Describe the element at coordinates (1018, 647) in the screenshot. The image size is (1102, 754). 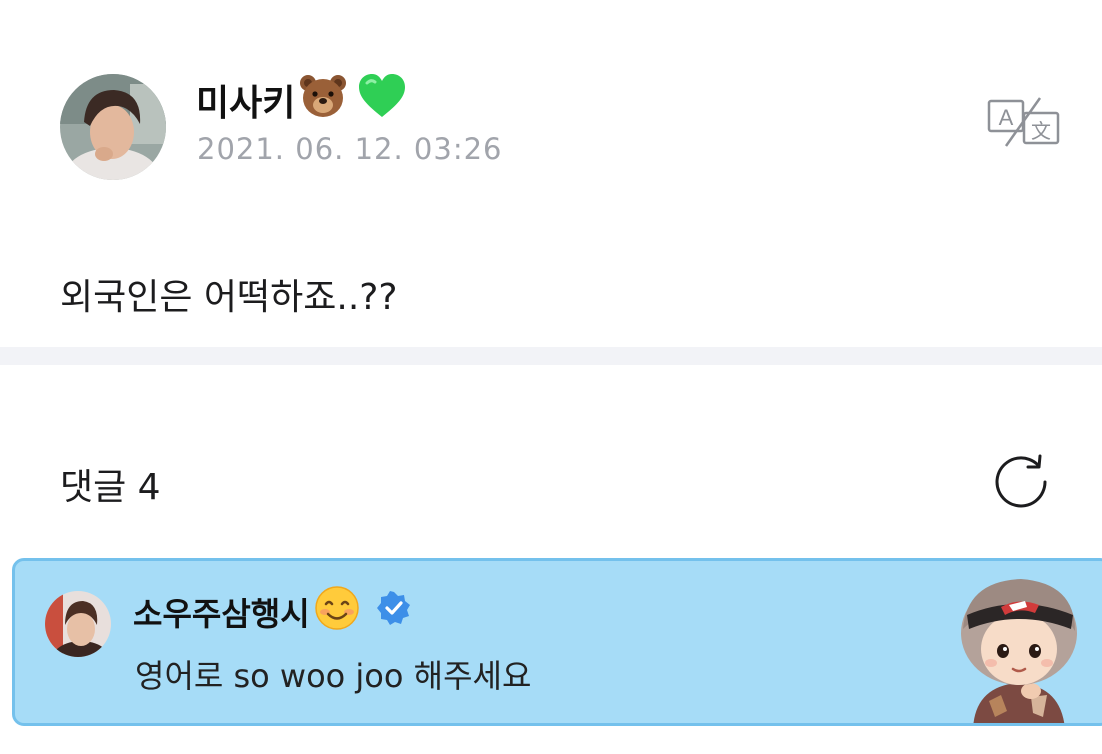
I see `character-sticker` at that location.